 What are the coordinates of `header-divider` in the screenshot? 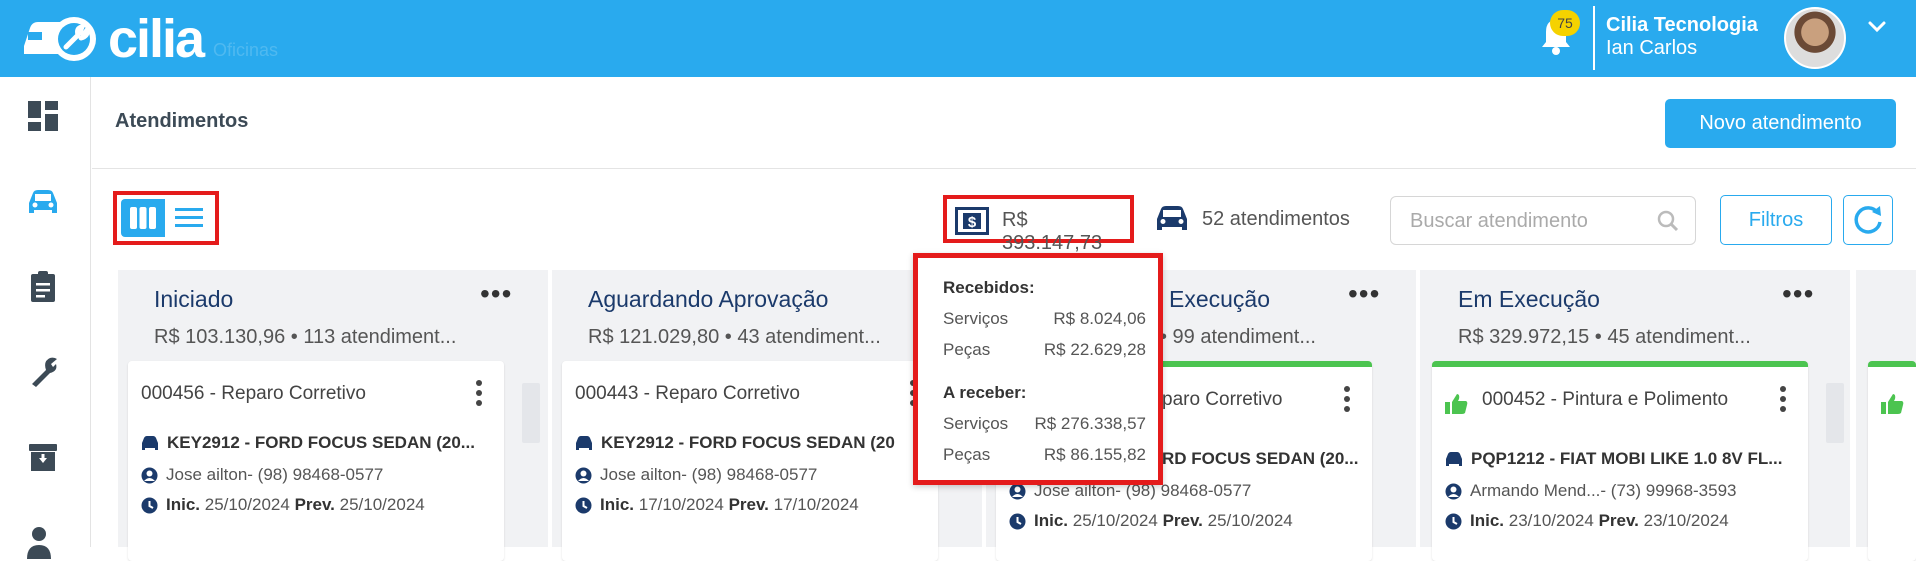 It's located at (1004, 168).